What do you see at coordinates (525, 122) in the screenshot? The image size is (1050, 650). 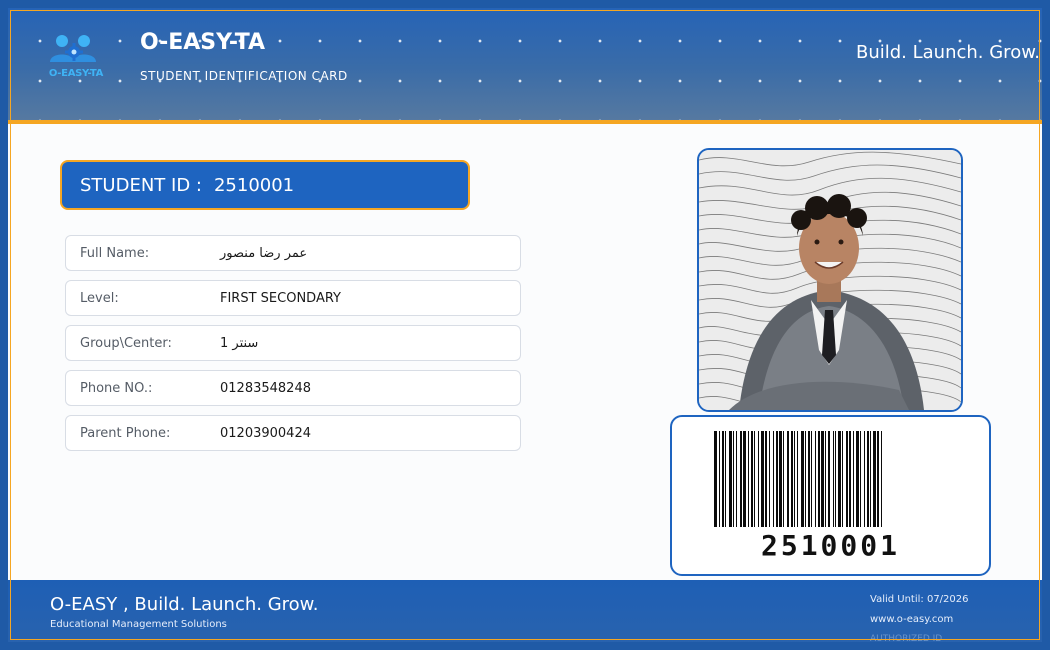 I see `header-accent-line` at bounding box center [525, 122].